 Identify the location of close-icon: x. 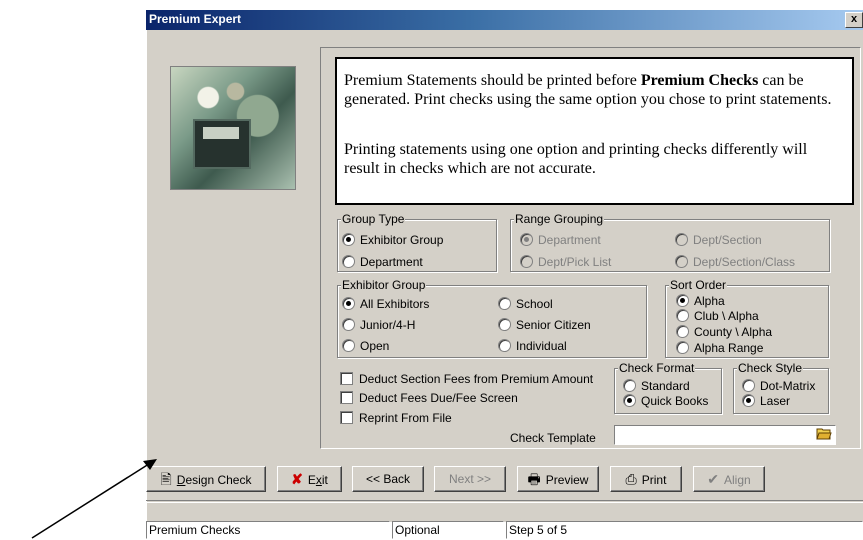
(854, 20).